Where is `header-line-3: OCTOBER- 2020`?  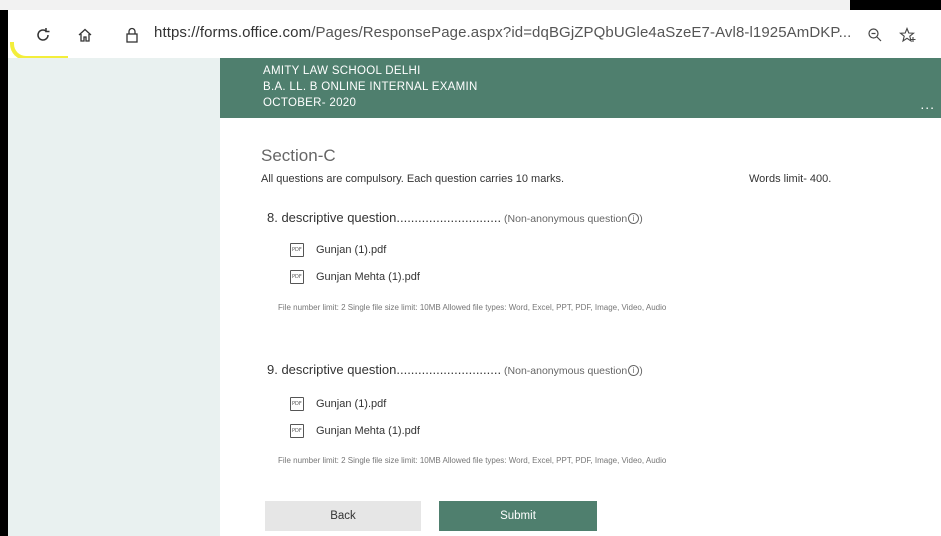
header-line-3: OCTOBER- 2020 is located at coordinates (310, 103).